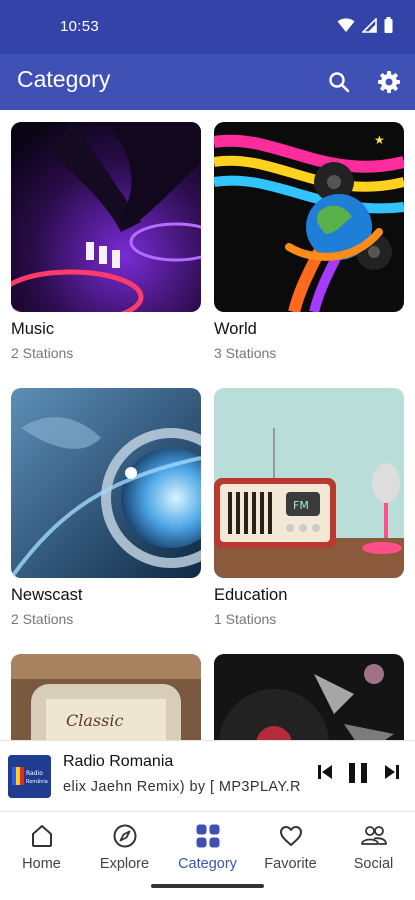 The width and height of the screenshot is (415, 900). Describe the element at coordinates (207, 27) in the screenshot. I see `status-bar: 10:53` at that location.